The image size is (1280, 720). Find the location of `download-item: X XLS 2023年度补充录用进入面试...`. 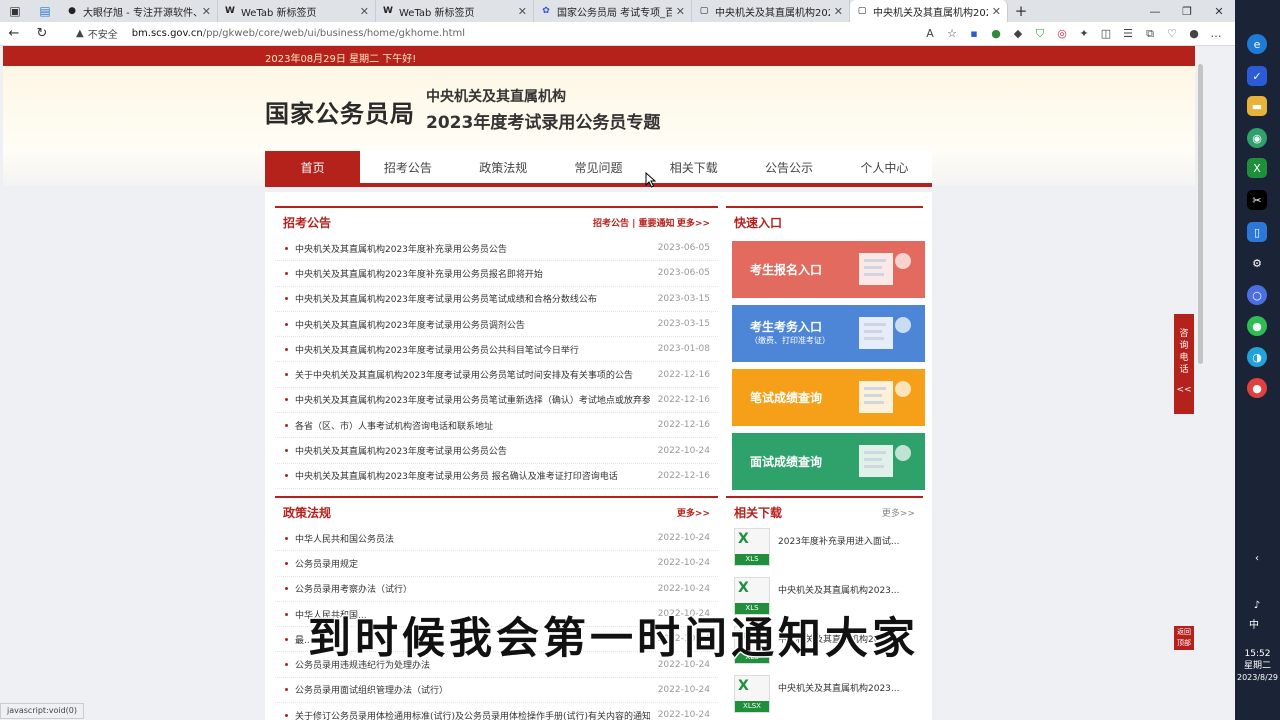

download-item: X XLS 2023年度补充录用进入面试... is located at coordinates (826, 550).